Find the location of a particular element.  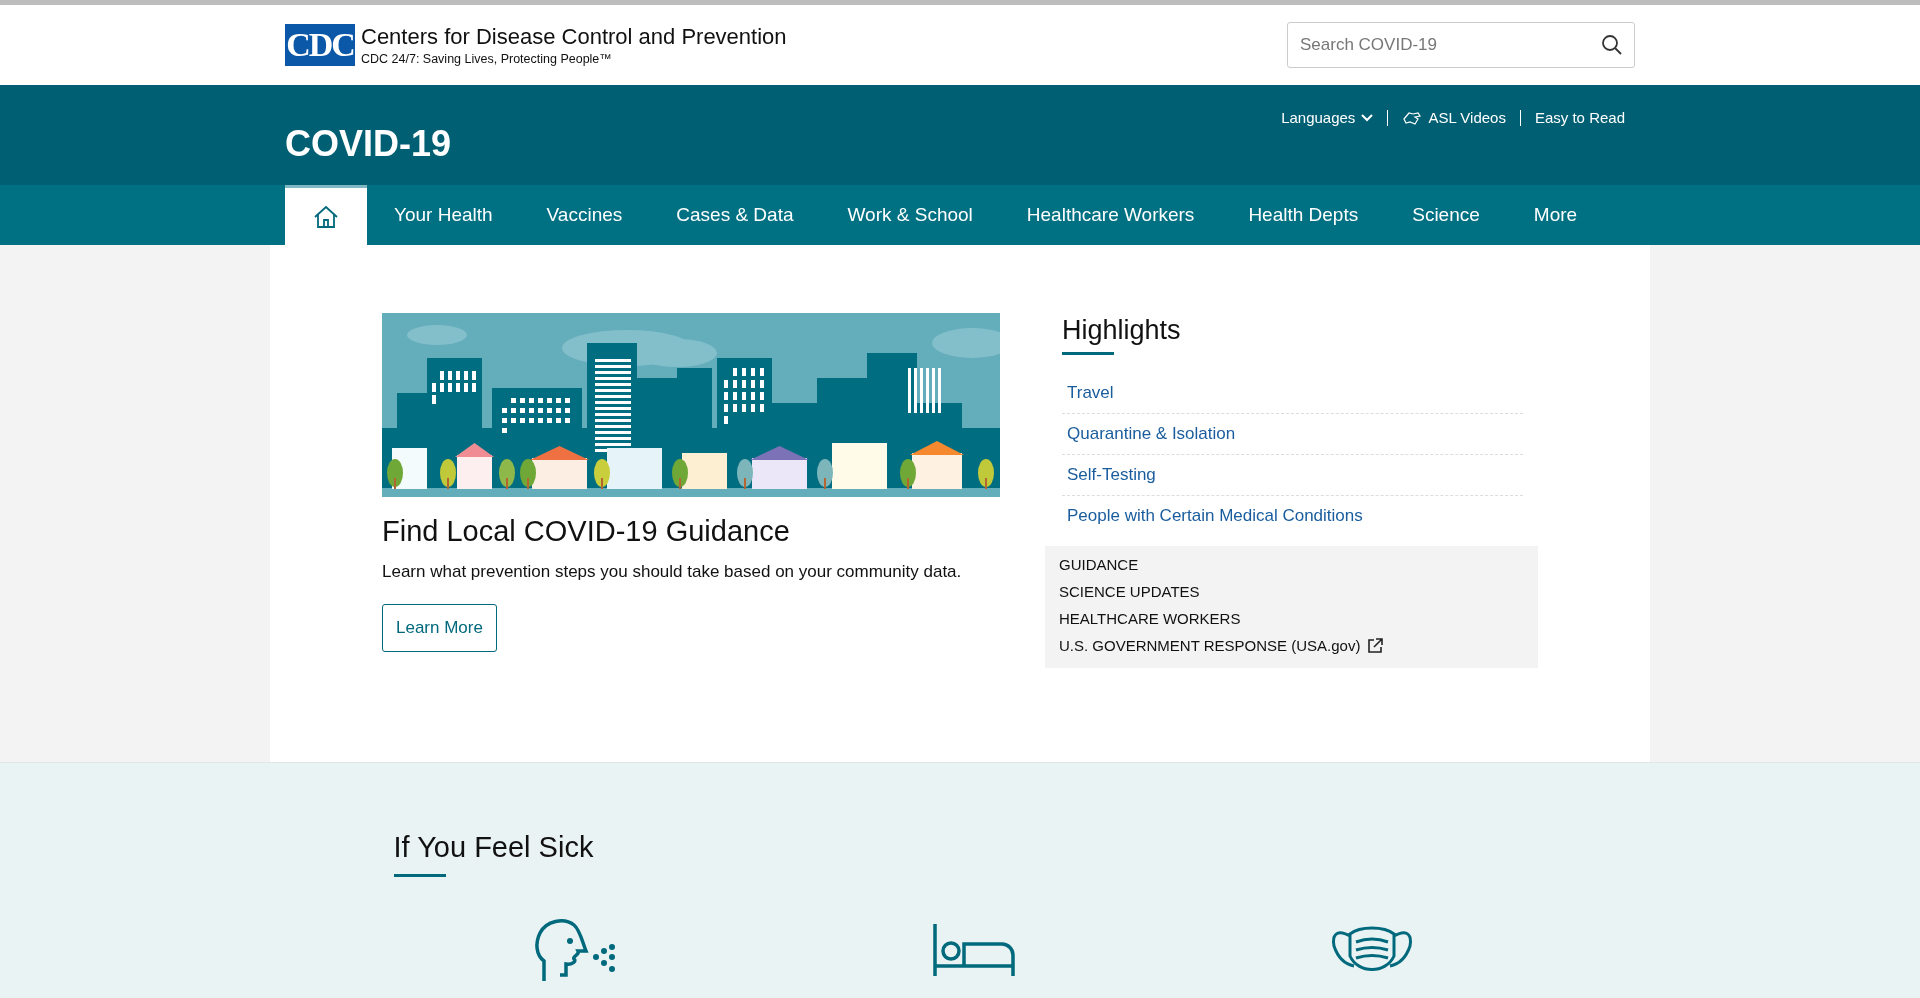

tagline: CDC 24/7: Saving Lives, Protecting People™ is located at coordinates (487, 59).